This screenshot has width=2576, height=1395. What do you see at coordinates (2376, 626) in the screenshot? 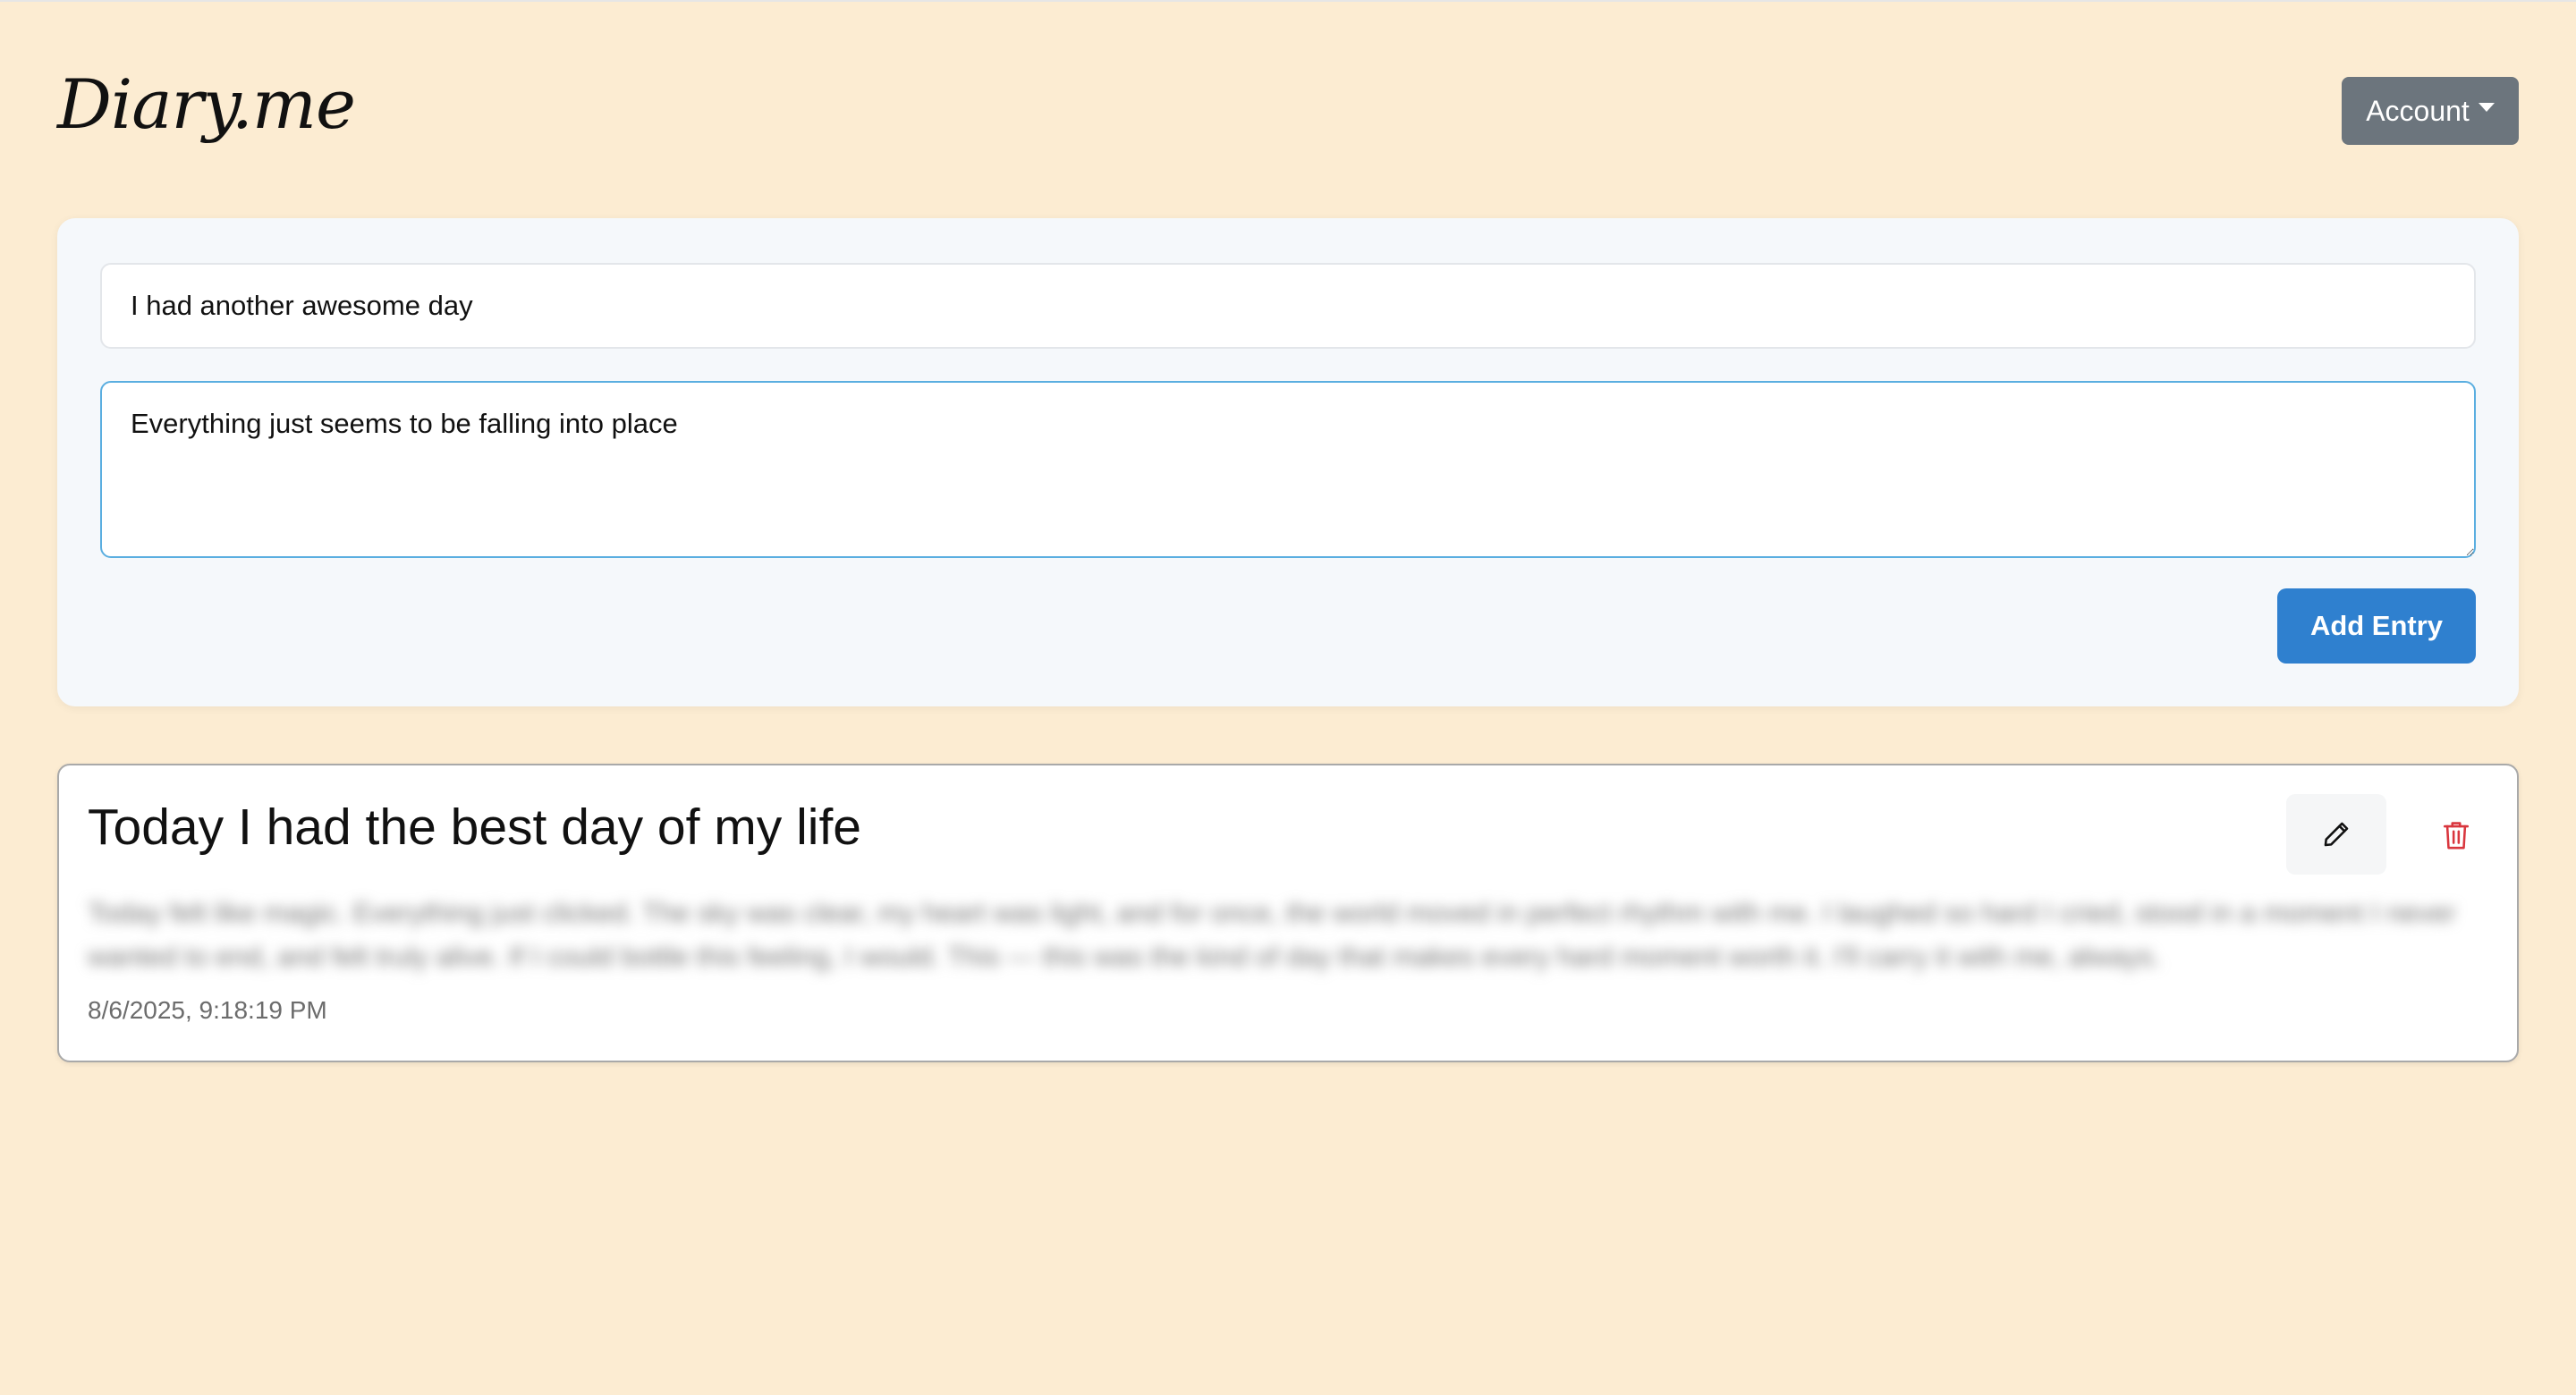
I see `add-entry-button: Add Entry` at bounding box center [2376, 626].